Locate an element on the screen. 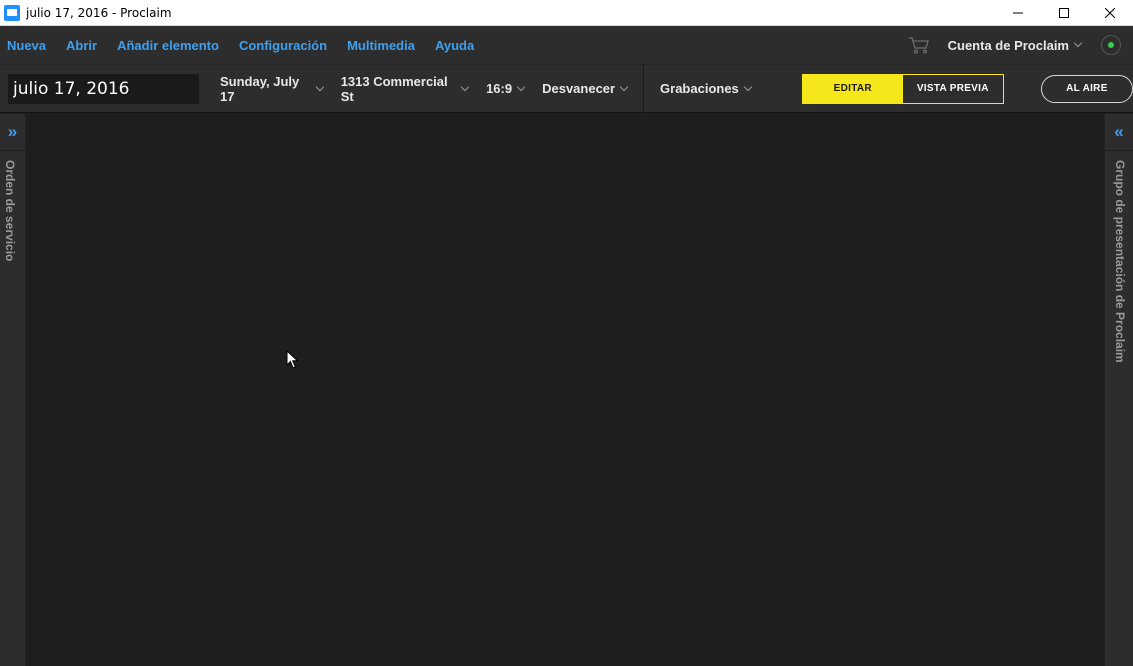 The width and height of the screenshot is (1133, 666). day-label: Sunday, July 17 is located at coordinates (260, 88).